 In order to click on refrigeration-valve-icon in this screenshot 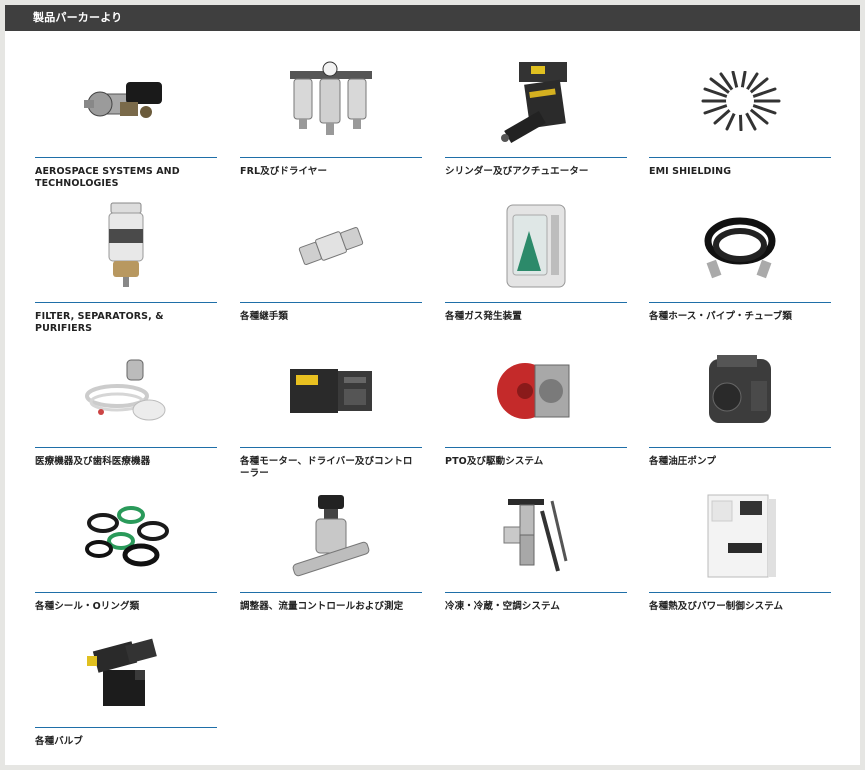, I will do `click(536, 536)`.